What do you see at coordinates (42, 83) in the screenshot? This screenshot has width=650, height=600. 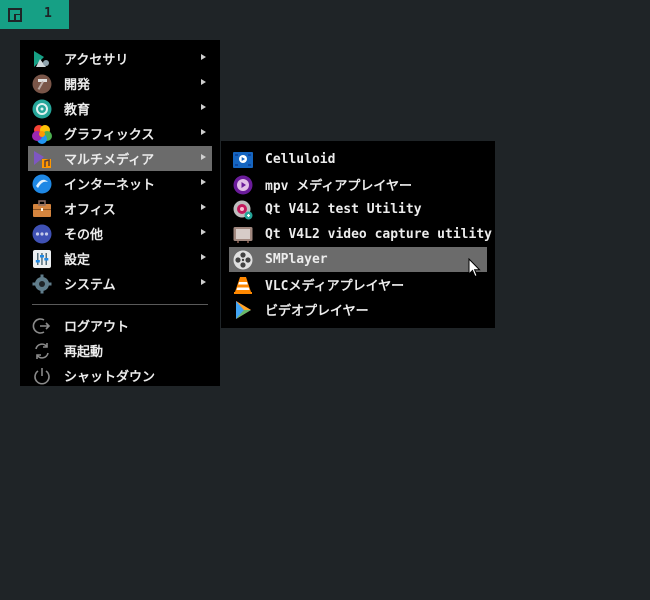 I see `development-icon` at bounding box center [42, 83].